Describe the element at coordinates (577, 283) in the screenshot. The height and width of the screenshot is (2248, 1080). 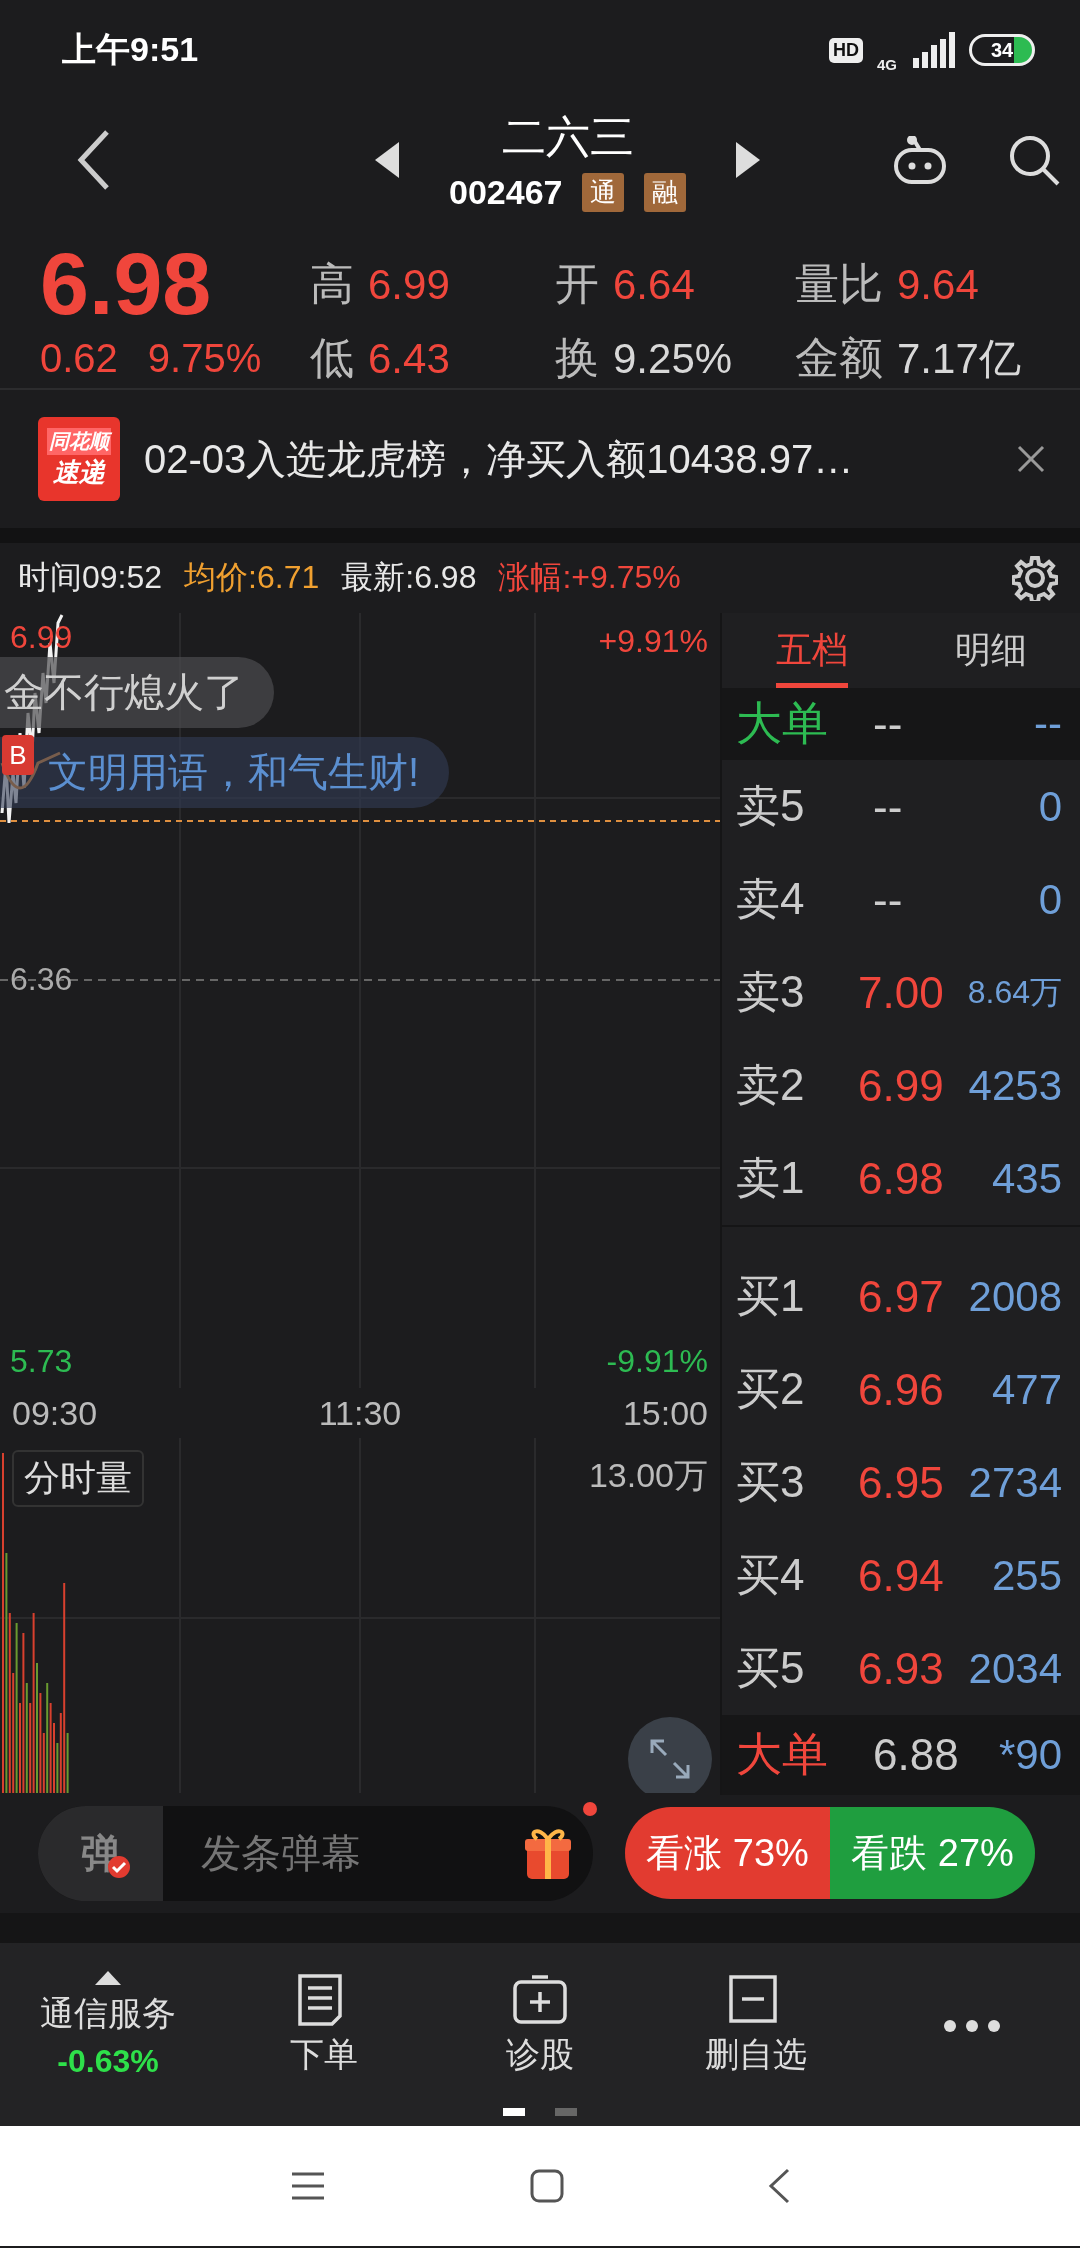
I see `stat-label: 开` at that location.